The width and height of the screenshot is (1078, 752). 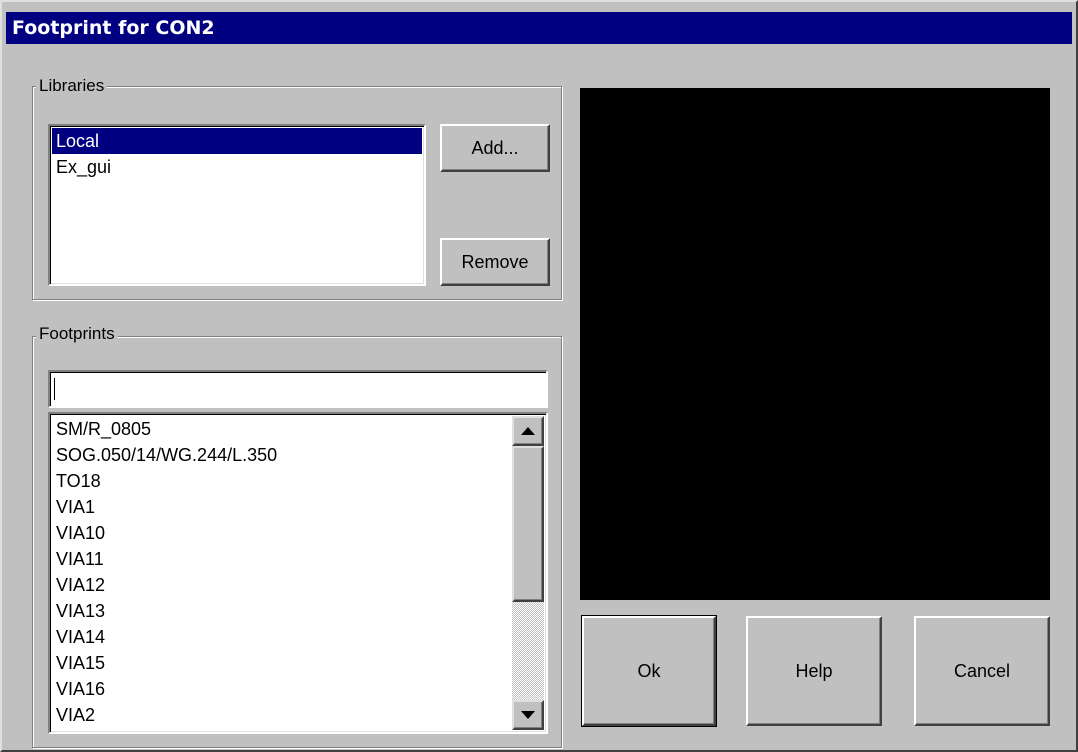 I want to click on scroll-down-button, so click(x=528, y=715).